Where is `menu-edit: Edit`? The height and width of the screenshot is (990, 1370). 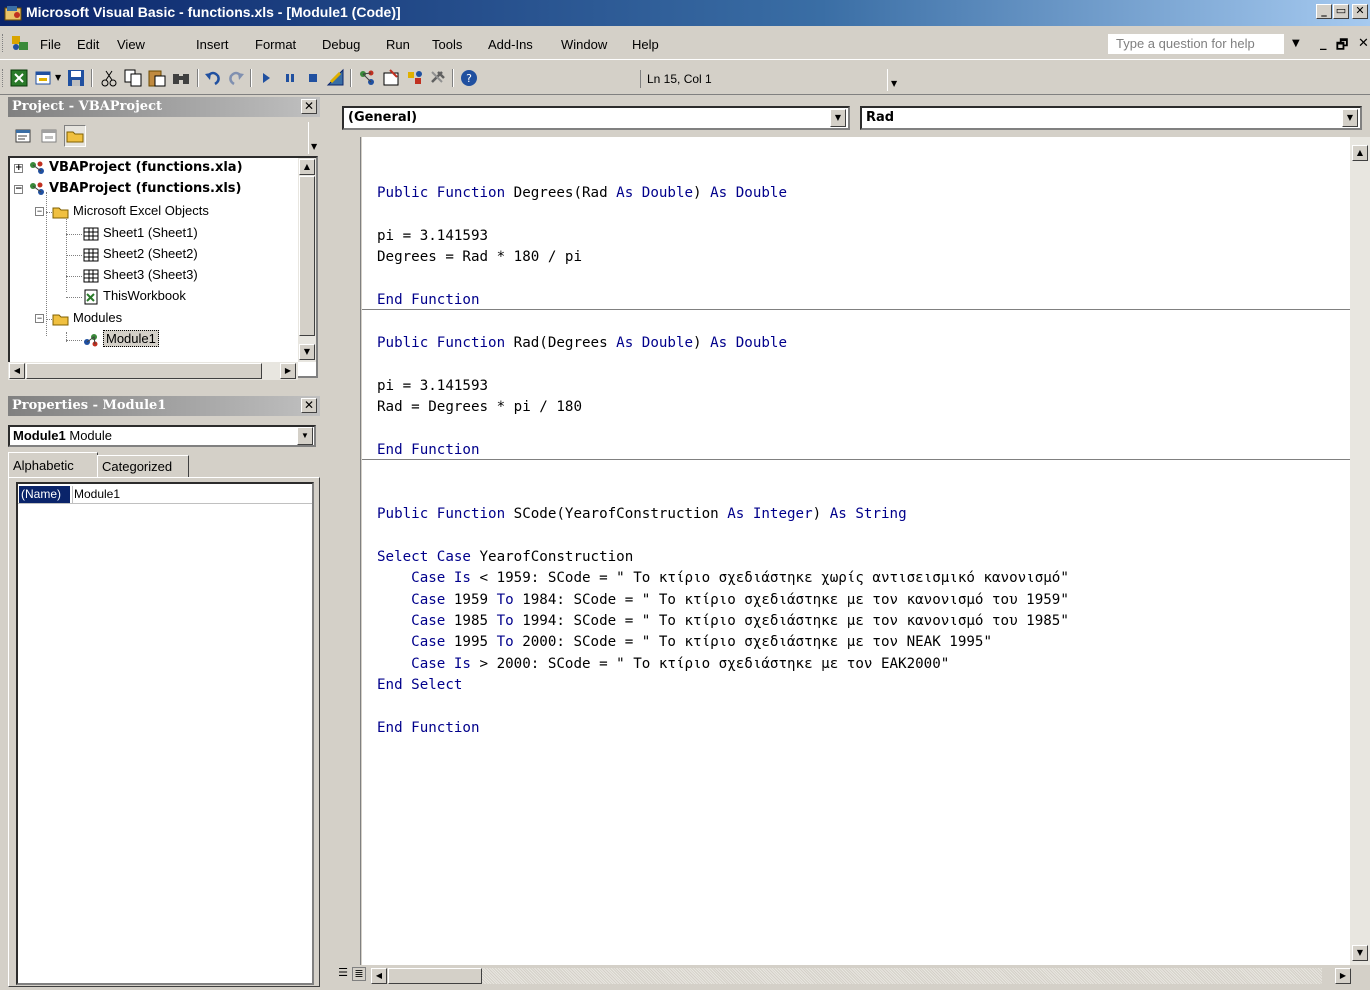 menu-edit: Edit is located at coordinates (88, 44).